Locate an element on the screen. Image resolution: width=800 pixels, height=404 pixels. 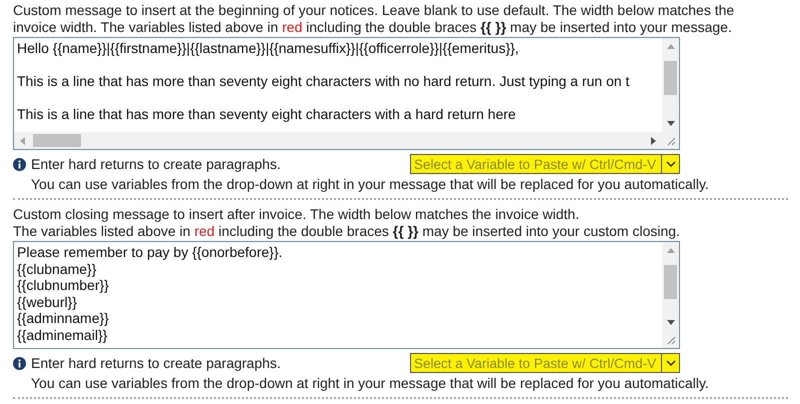
text-line: {{clubname}} is located at coordinates (56, 268).